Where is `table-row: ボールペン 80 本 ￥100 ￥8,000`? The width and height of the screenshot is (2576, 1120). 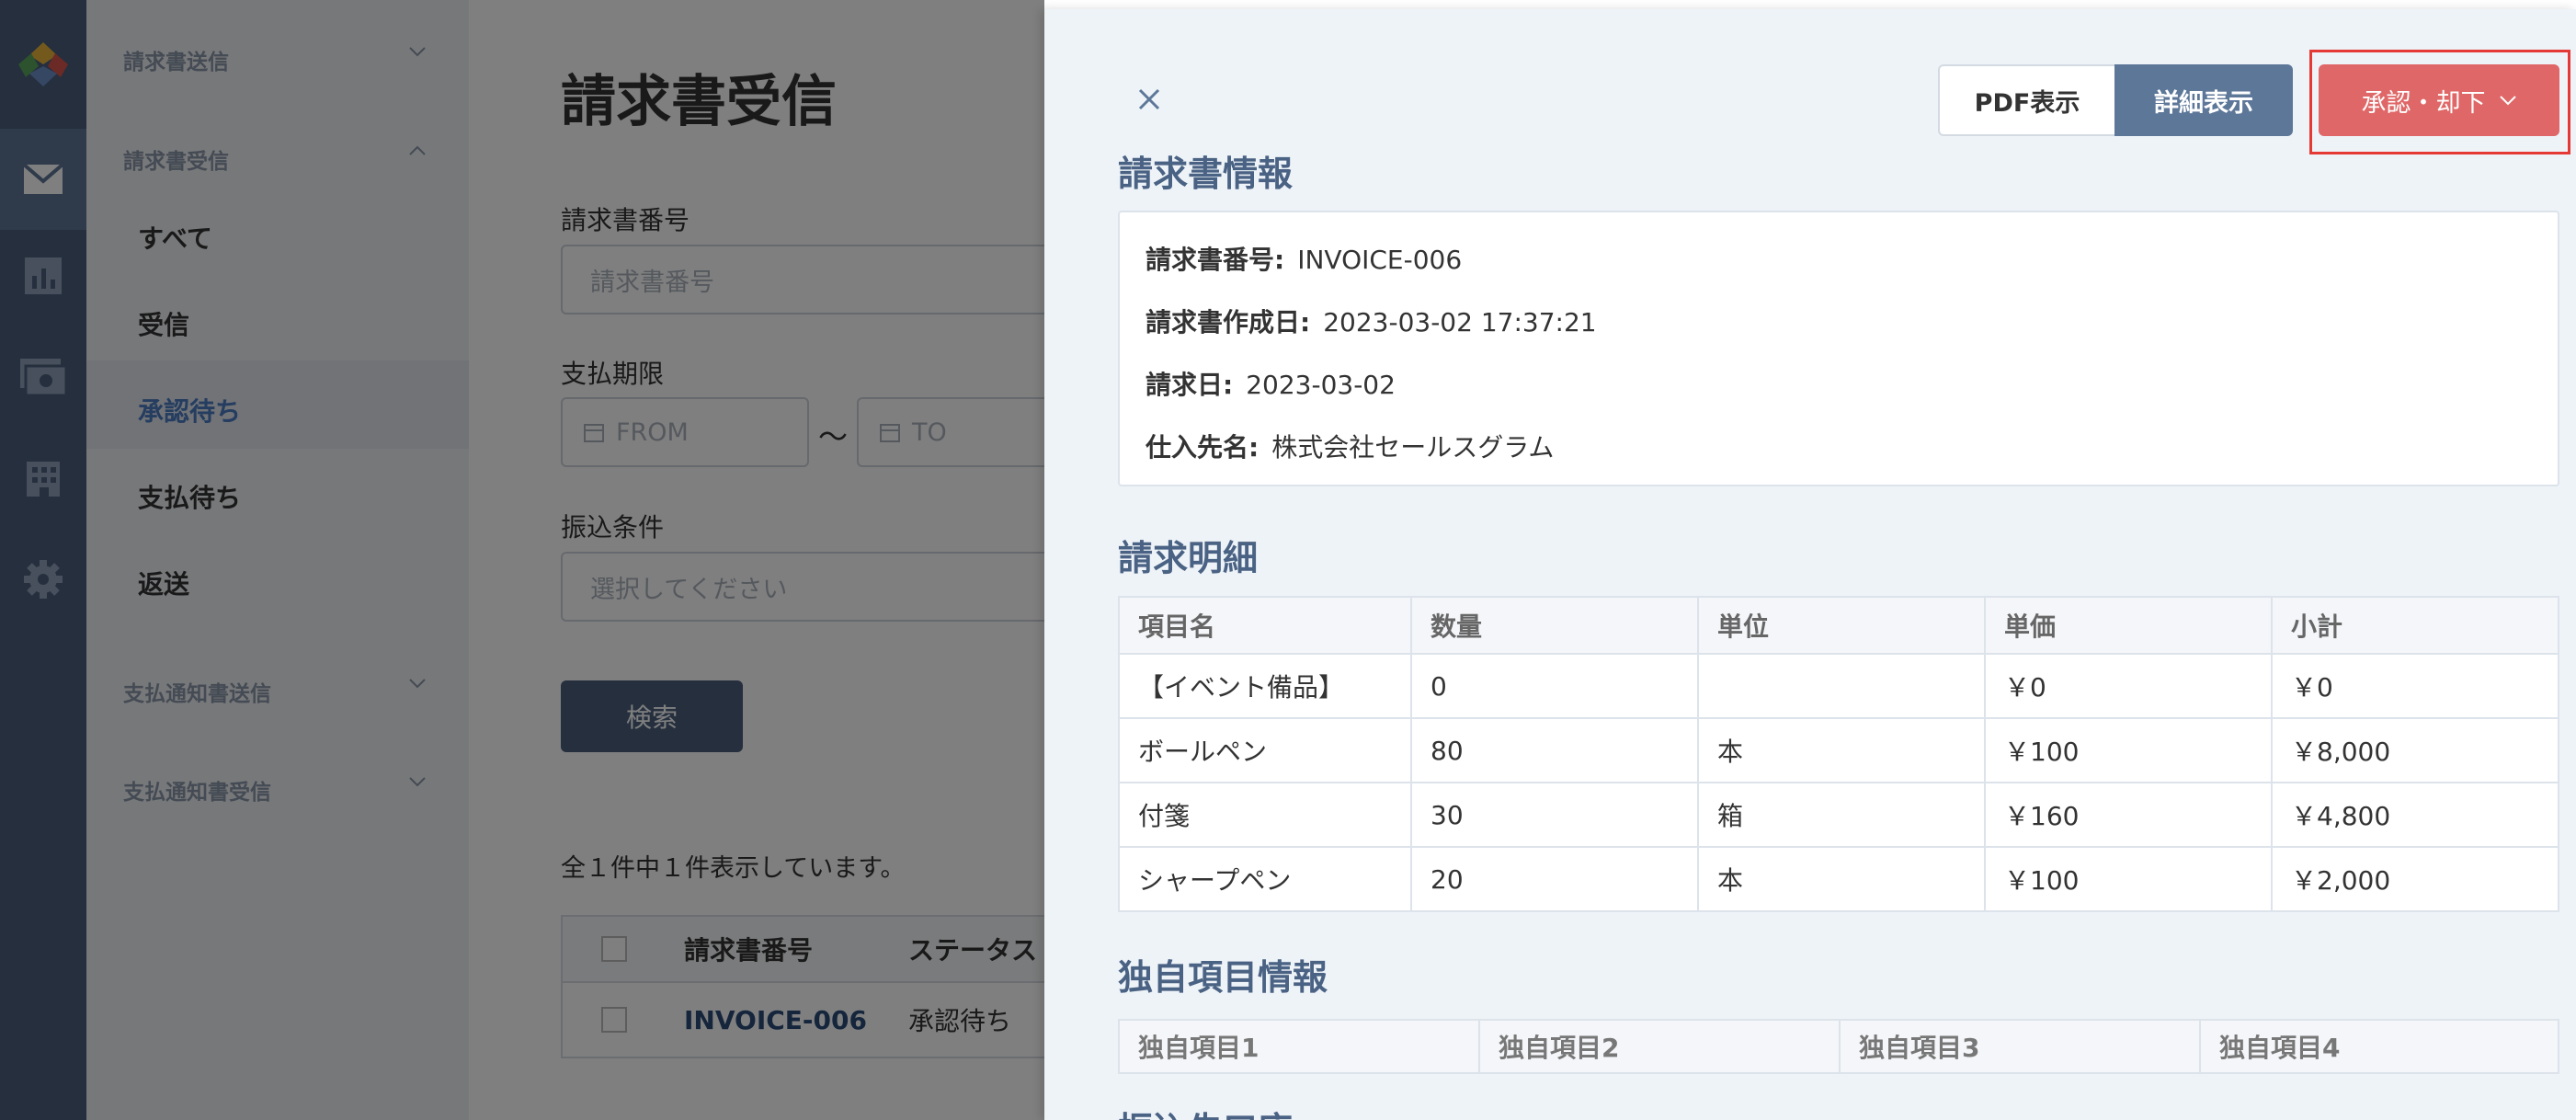
table-row: ボールペン 80 本 ￥100 ￥8,000 is located at coordinates (1838, 750).